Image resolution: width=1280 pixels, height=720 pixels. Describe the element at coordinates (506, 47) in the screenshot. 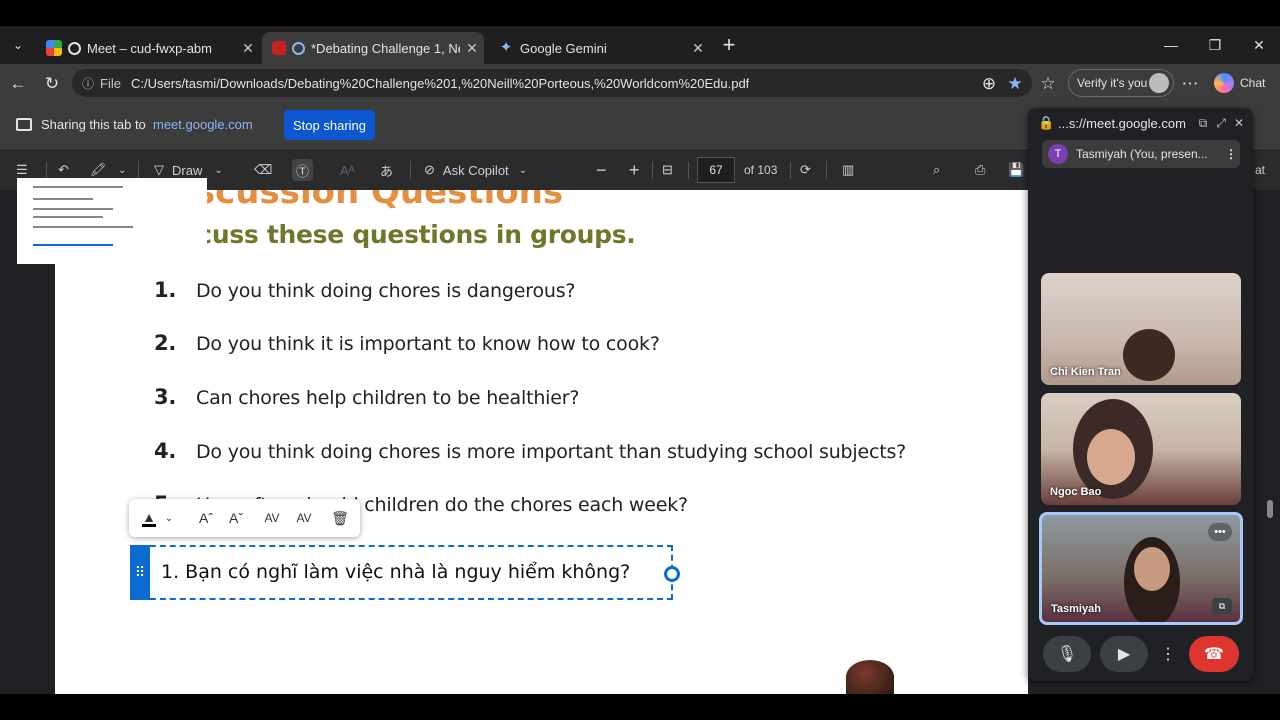

I see `gemini-sparkle-icon: ✦` at that location.